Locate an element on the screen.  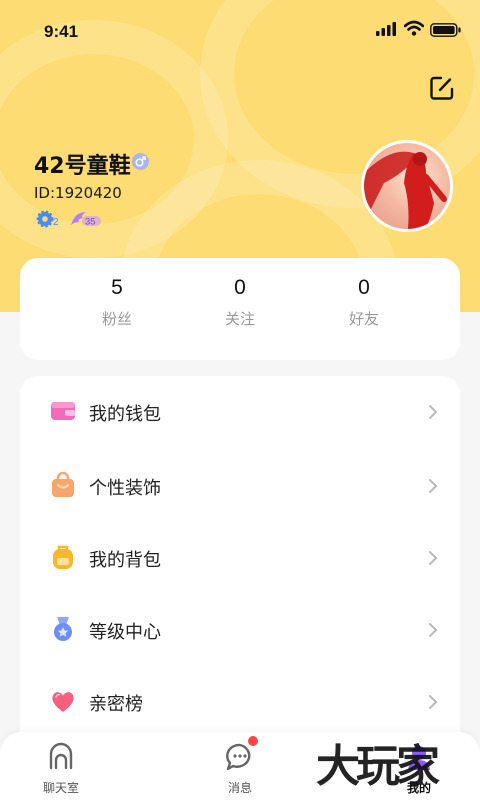
menu-label: 亲密榜 is located at coordinates (116, 704).